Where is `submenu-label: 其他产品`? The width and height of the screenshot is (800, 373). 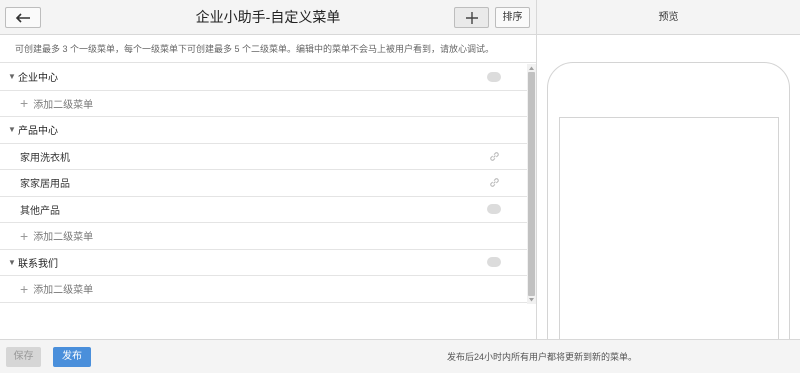 submenu-label: 其他产品 is located at coordinates (40, 211).